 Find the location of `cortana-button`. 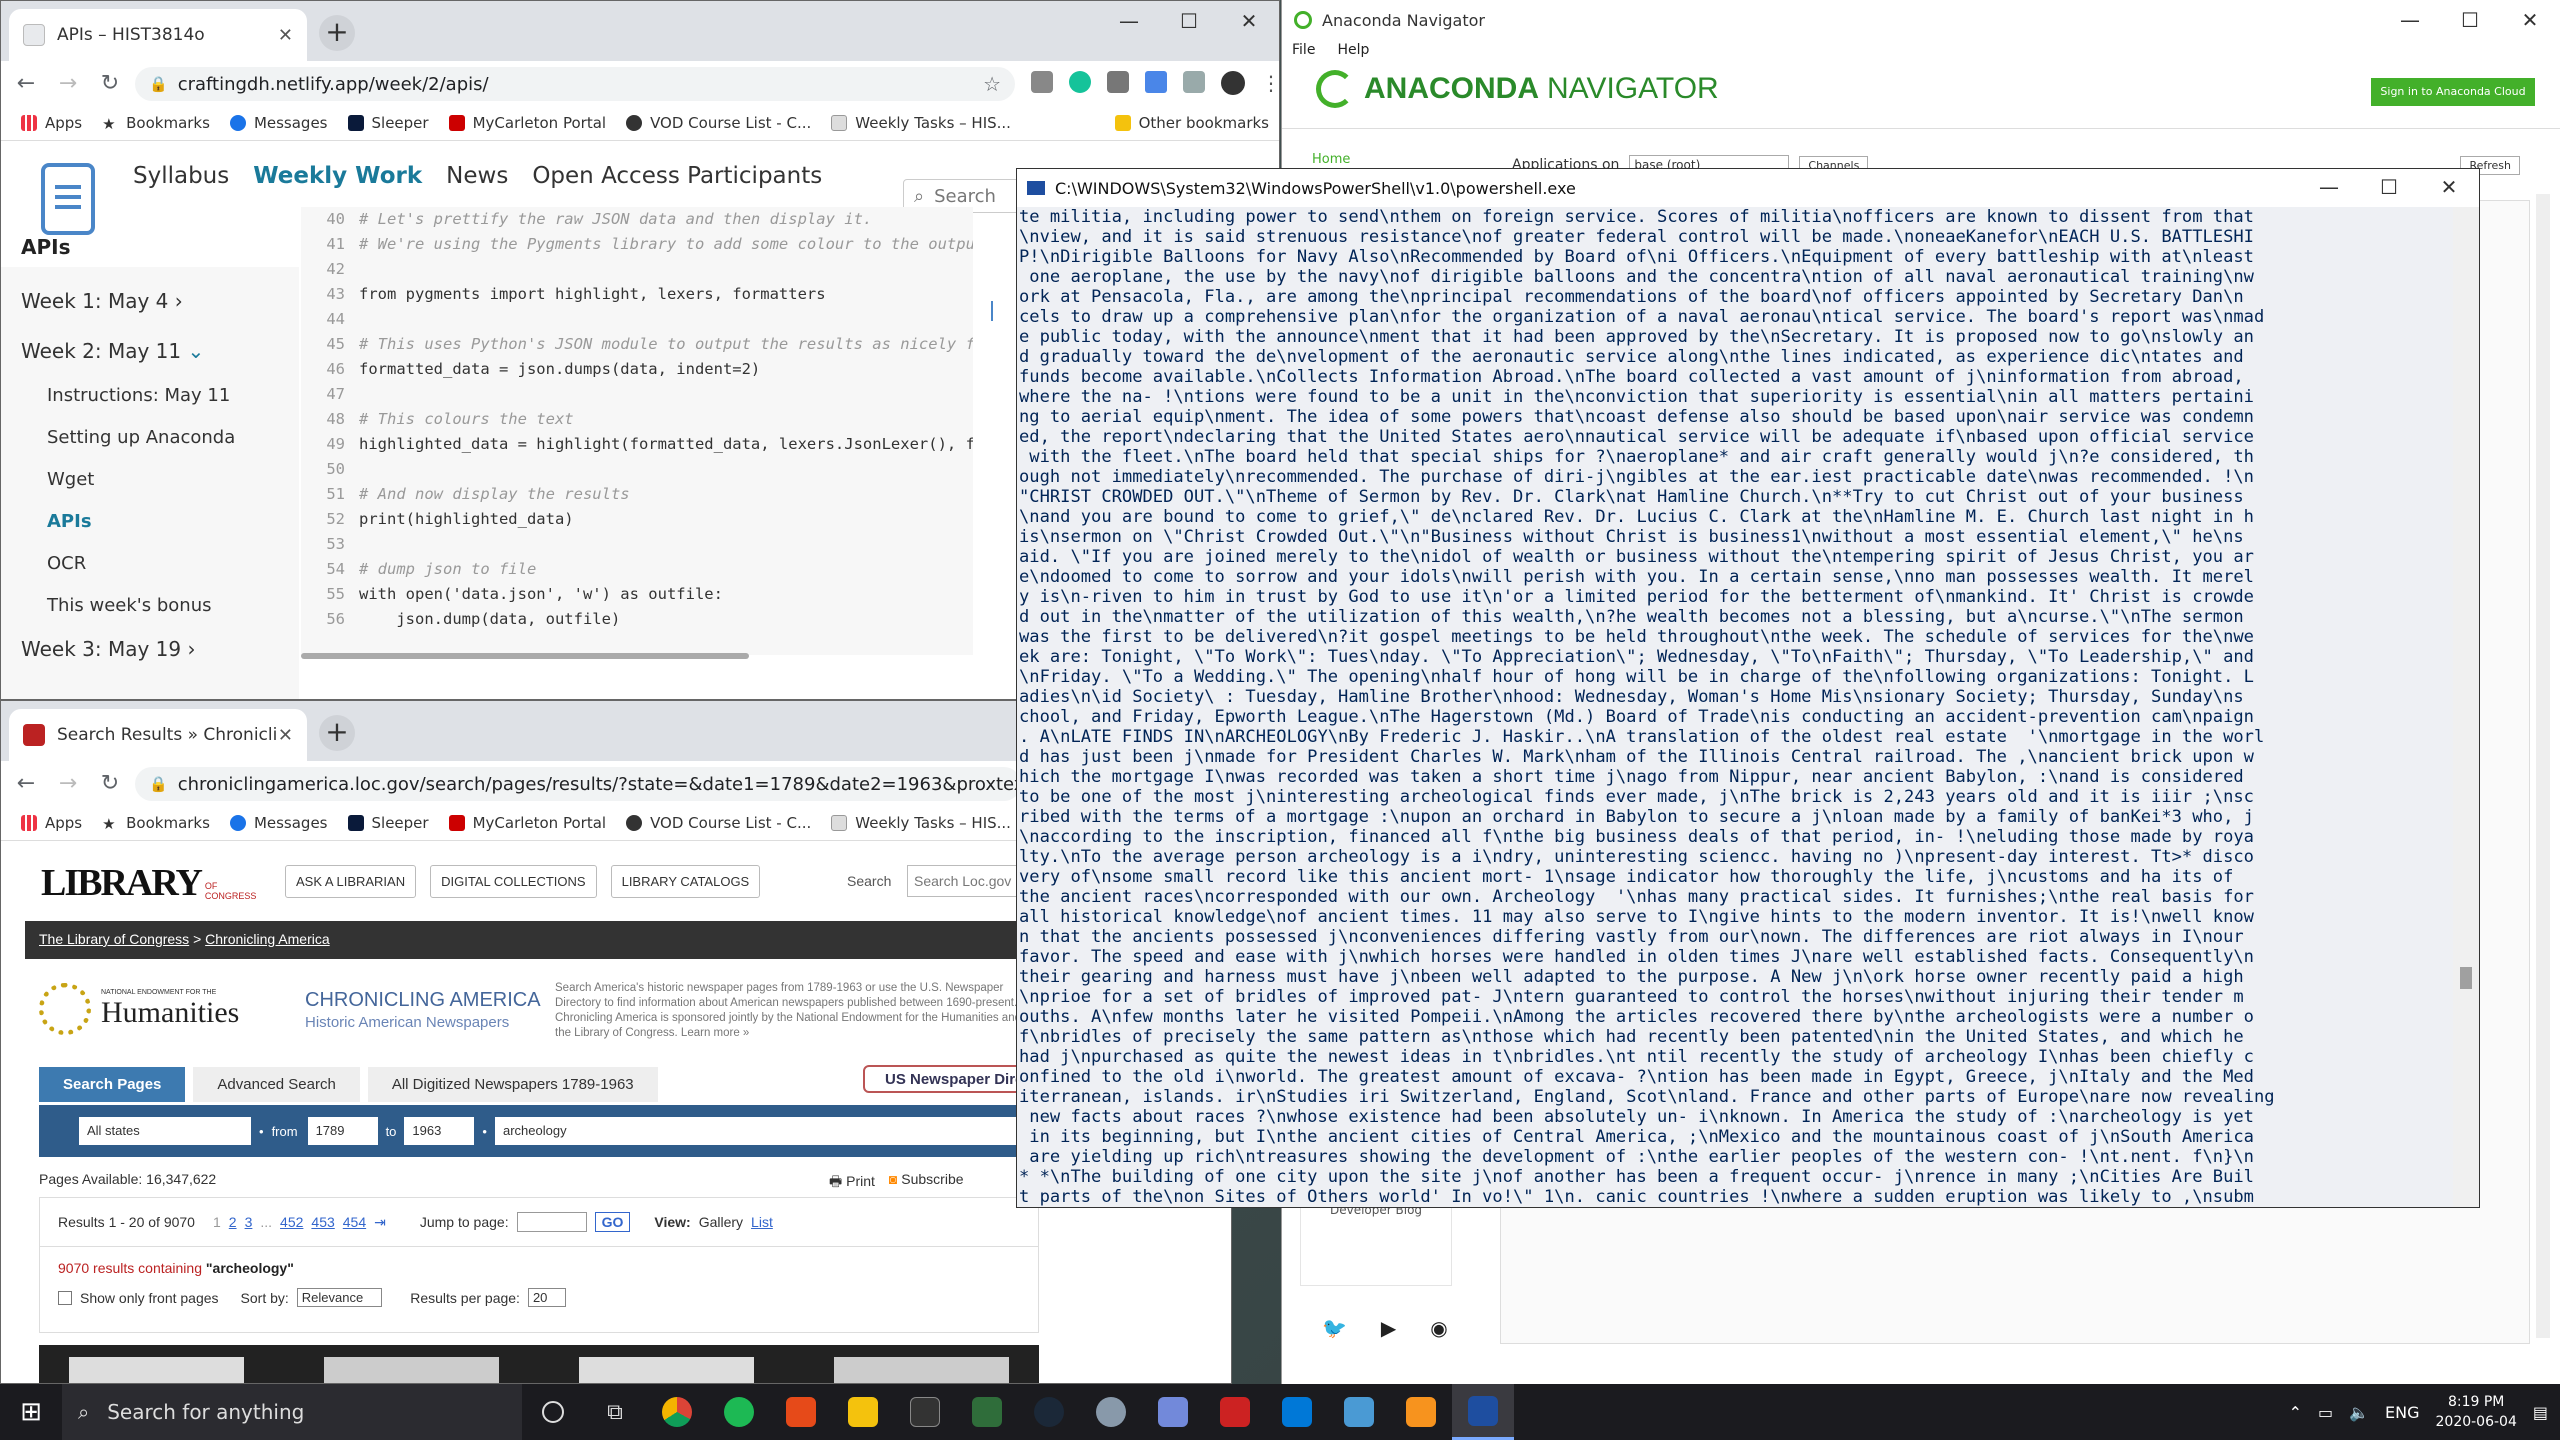

cortana-button is located at coordinates (553, 1412).